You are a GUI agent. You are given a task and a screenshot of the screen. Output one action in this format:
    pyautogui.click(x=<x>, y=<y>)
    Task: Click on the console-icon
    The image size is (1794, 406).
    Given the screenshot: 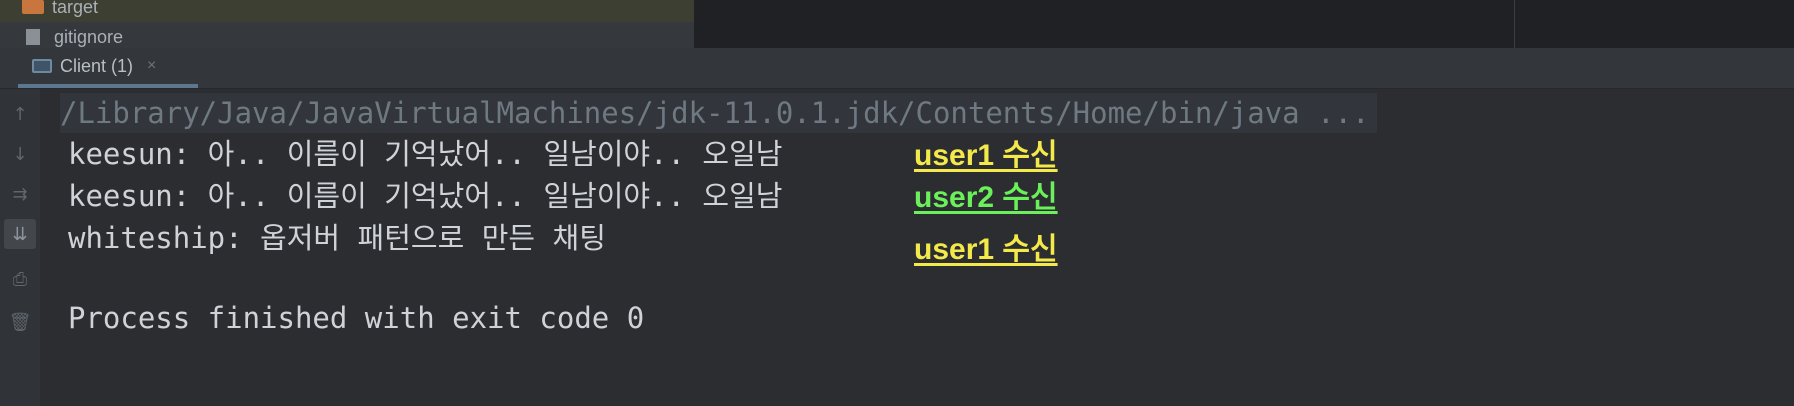 What is the action you would take?
    pyautogui.click(x=42, y=66)
    